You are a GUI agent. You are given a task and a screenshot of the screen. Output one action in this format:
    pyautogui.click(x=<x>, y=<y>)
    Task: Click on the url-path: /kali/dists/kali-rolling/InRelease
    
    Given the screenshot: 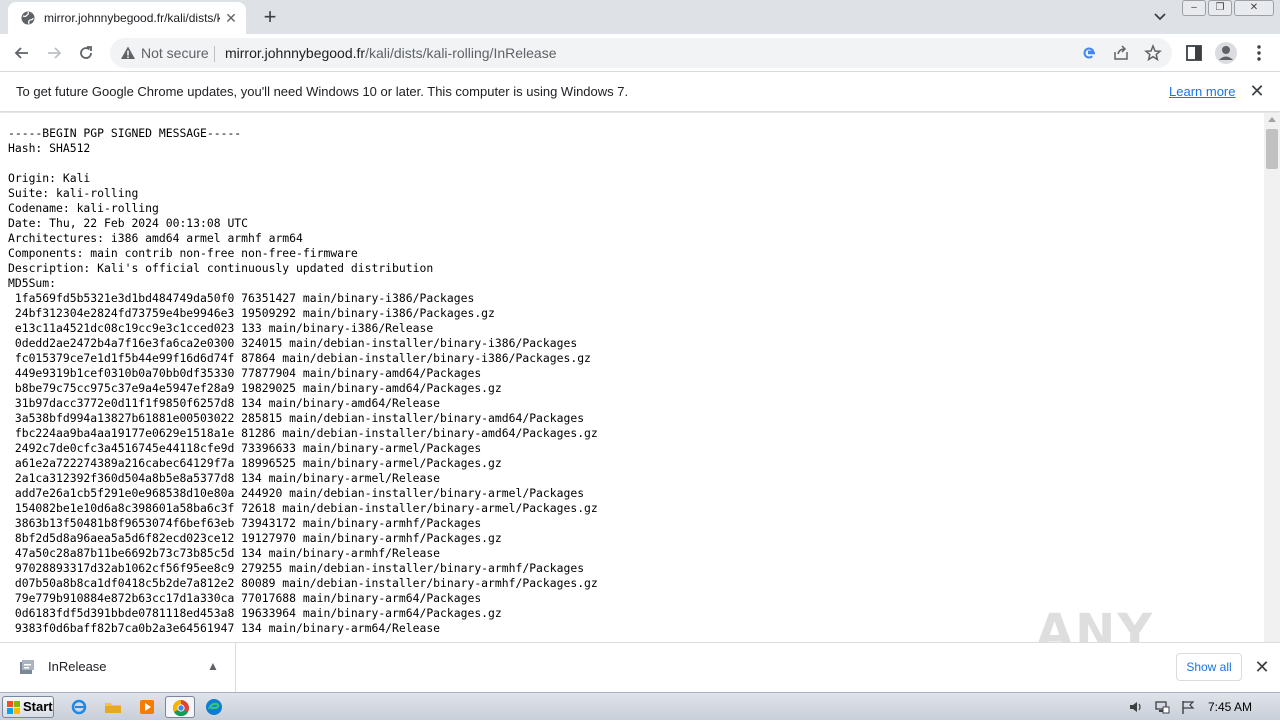 What is the action you would take?
    pyautogui.click(x=461, y=53)
    